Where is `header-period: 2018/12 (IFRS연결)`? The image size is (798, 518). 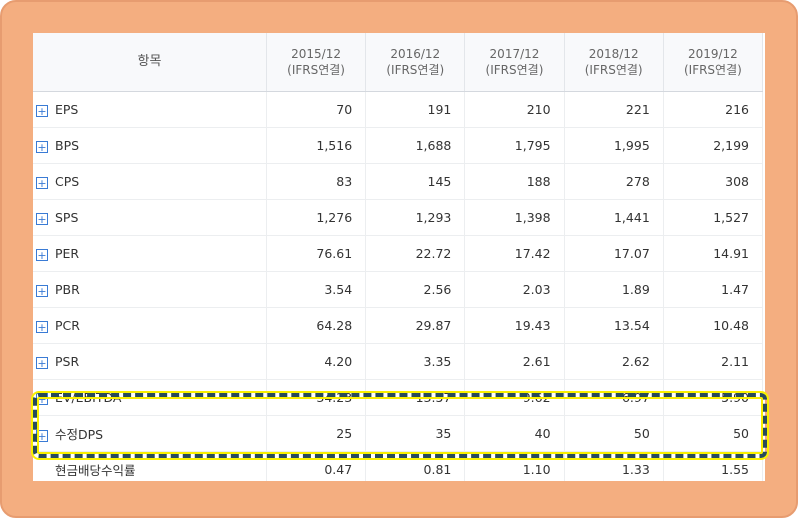
header-period: 2018/12 (IFRS연결) is located at coordinates (614, 62).